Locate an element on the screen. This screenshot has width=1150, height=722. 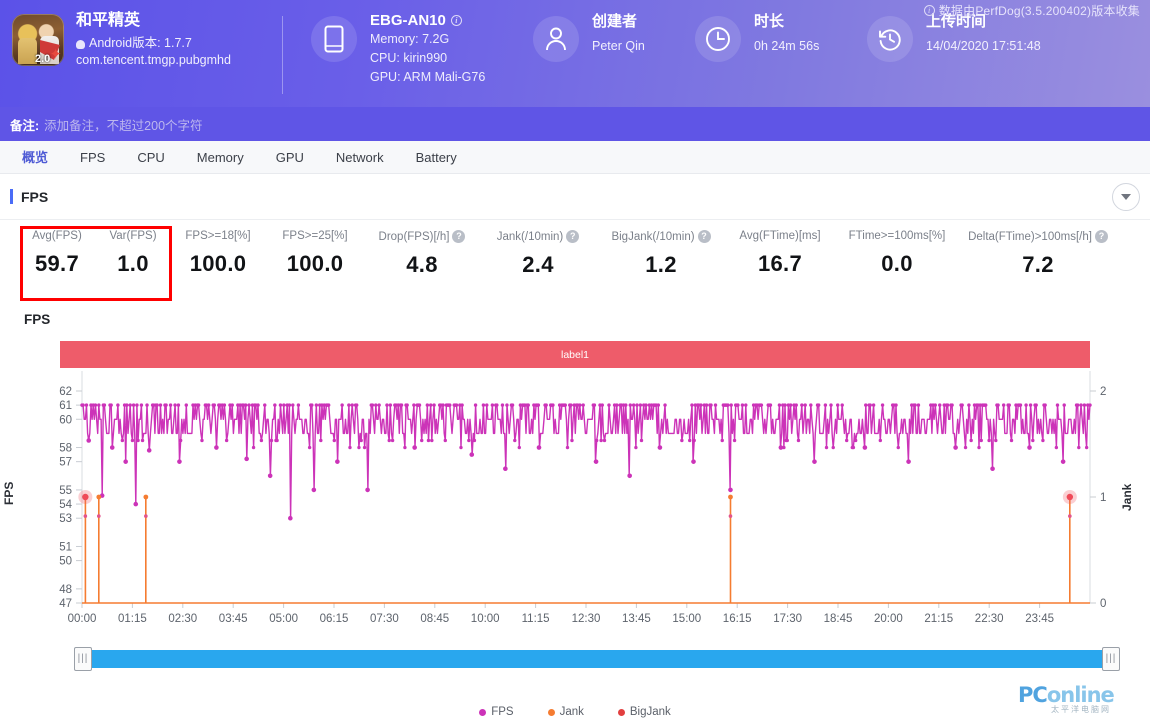
app-os-row: Android版本: 1.7.7 is located at coordinates (153, 43).